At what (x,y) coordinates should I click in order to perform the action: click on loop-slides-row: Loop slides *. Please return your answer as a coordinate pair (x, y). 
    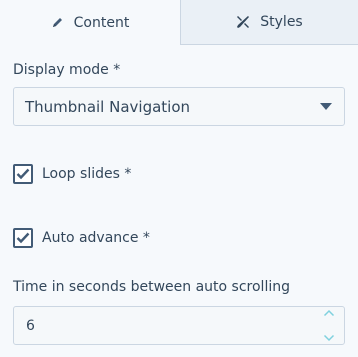
    Looking at the image, I should click on (72, 174).